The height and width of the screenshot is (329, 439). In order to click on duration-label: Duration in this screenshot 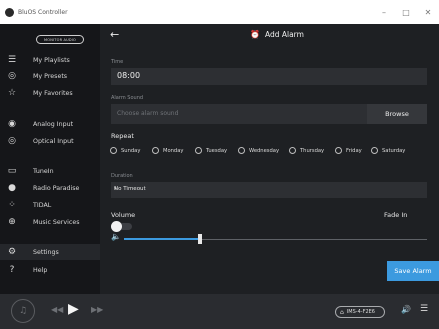, I will do `click(122, 176)`.